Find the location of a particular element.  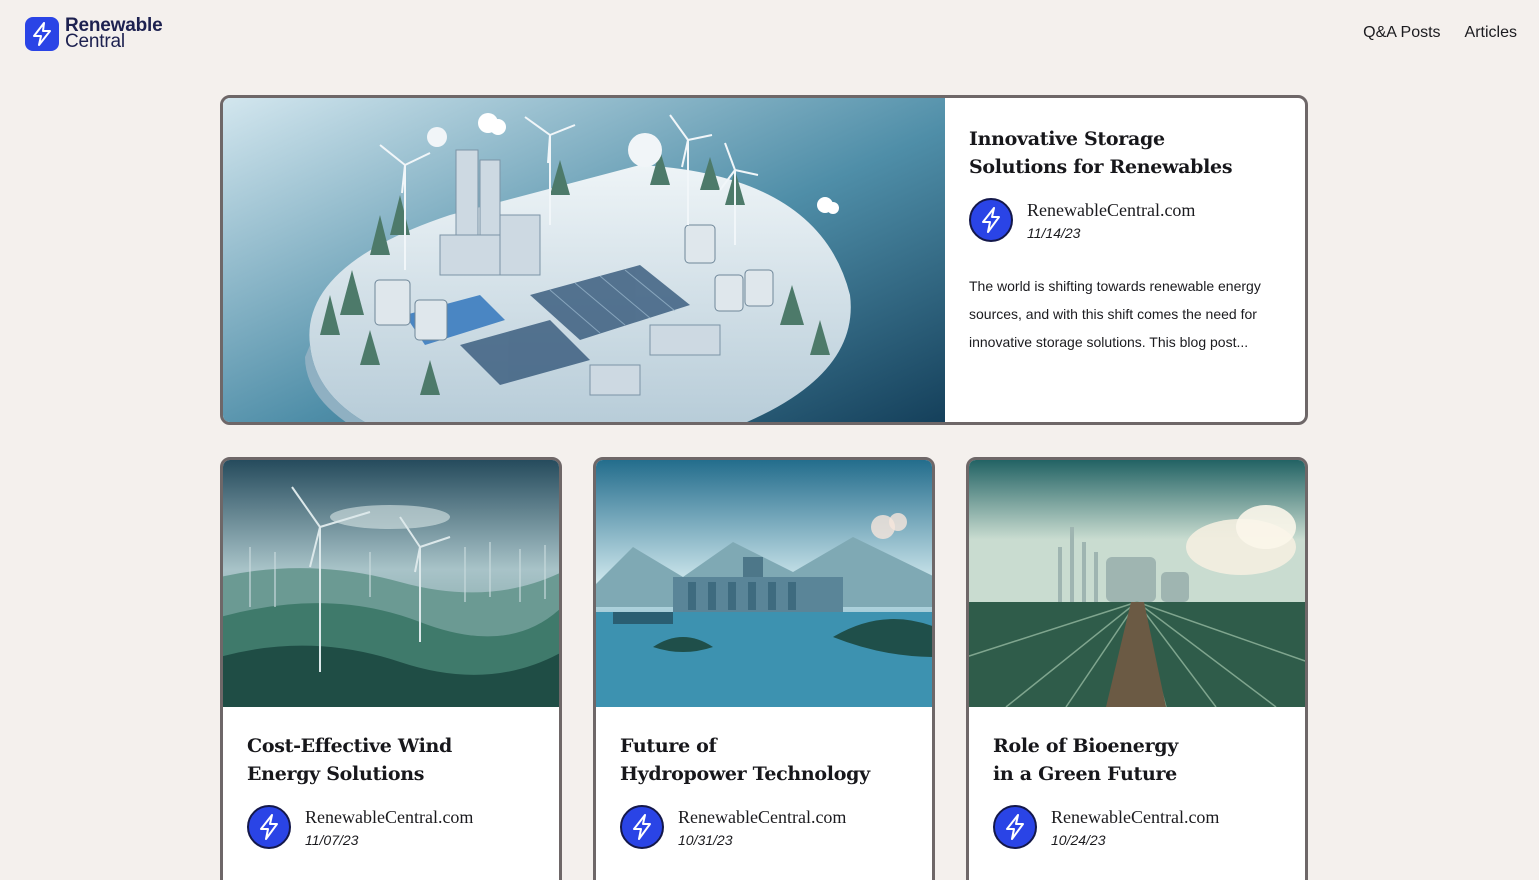

bioenergy-plant-field-illustration-icon is located at coordinates (1137, 583).